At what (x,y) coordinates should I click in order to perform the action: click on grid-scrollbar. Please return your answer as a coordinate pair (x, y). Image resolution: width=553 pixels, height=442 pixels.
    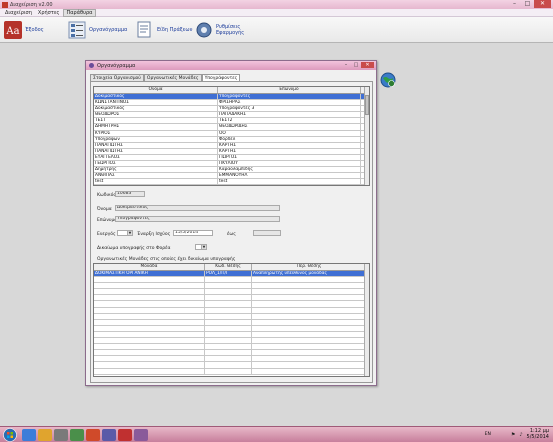
    Looking at the image, I should click on (366, 136).